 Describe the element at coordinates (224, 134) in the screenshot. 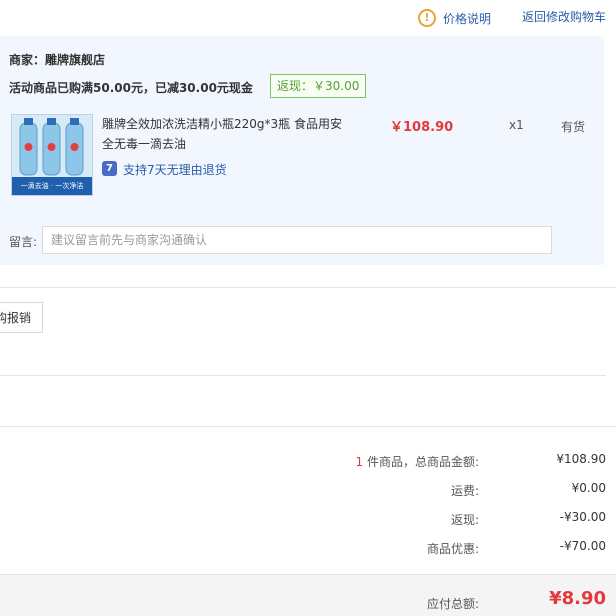

I see `product-title: 雕牌全效加浓洗洁精小瓶220g*3瓶 食品用安全无毒一滴去油` at that location.